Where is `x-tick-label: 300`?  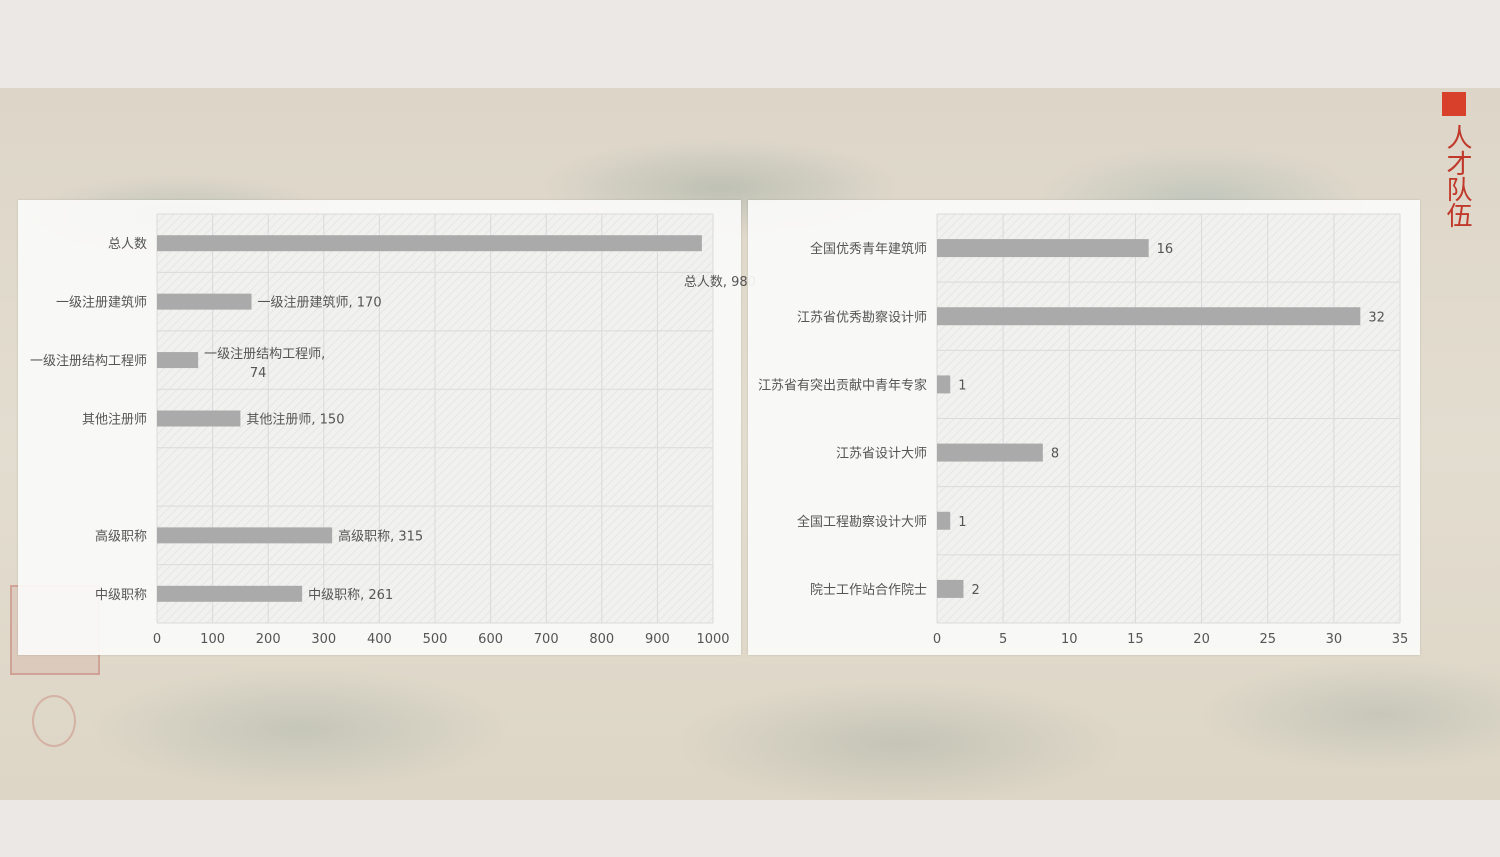
x-tick-label: 300 is located at coordinates (323, 639).